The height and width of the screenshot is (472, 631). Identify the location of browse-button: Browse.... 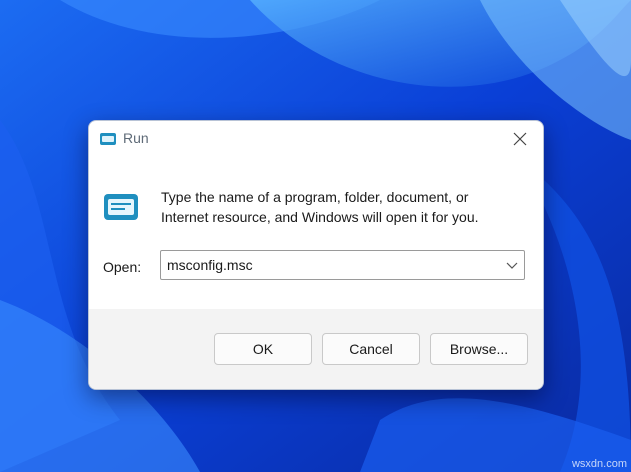
(479, 349).